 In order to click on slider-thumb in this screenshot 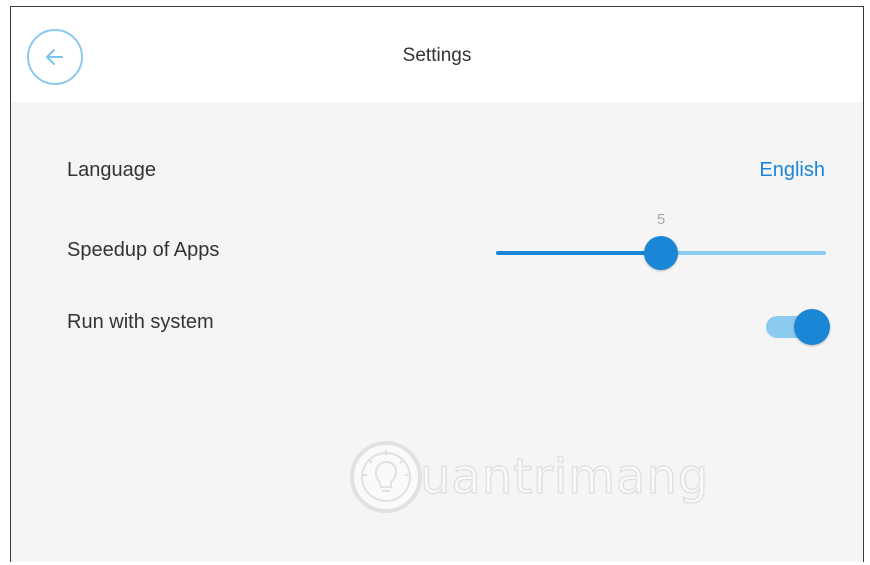, I will do `click(661, 253)`.